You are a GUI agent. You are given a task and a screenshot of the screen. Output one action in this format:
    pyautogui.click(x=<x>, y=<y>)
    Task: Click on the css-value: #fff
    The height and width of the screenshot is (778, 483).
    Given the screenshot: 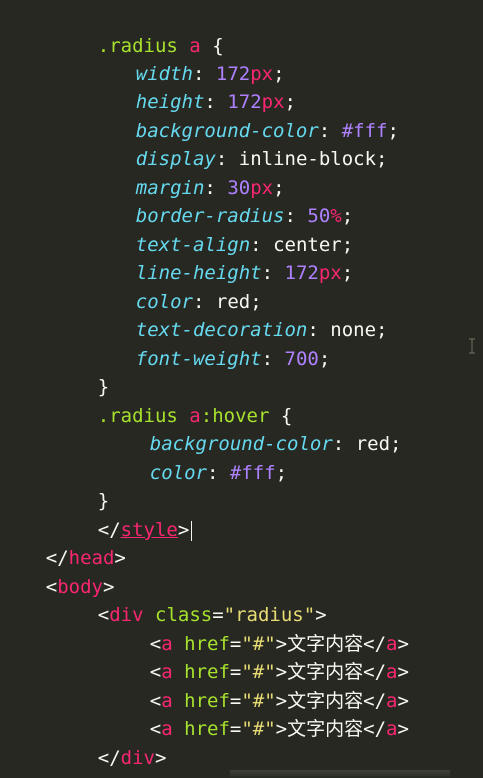 What is the action you would take?
    pyautogui.click(x=252, y=473)
    